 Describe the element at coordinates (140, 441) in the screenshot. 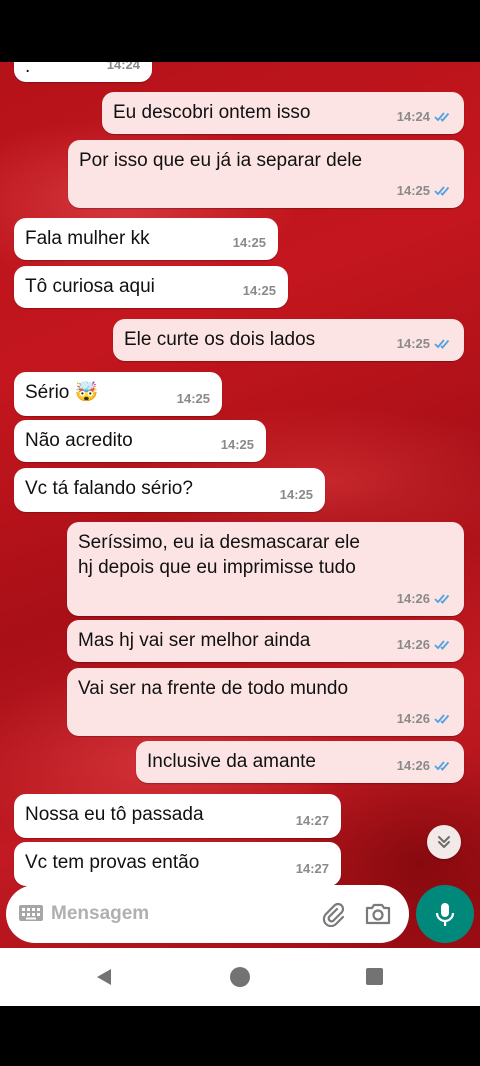

I see `message-bubble-incoming: Não acredito 14:25` at that location.